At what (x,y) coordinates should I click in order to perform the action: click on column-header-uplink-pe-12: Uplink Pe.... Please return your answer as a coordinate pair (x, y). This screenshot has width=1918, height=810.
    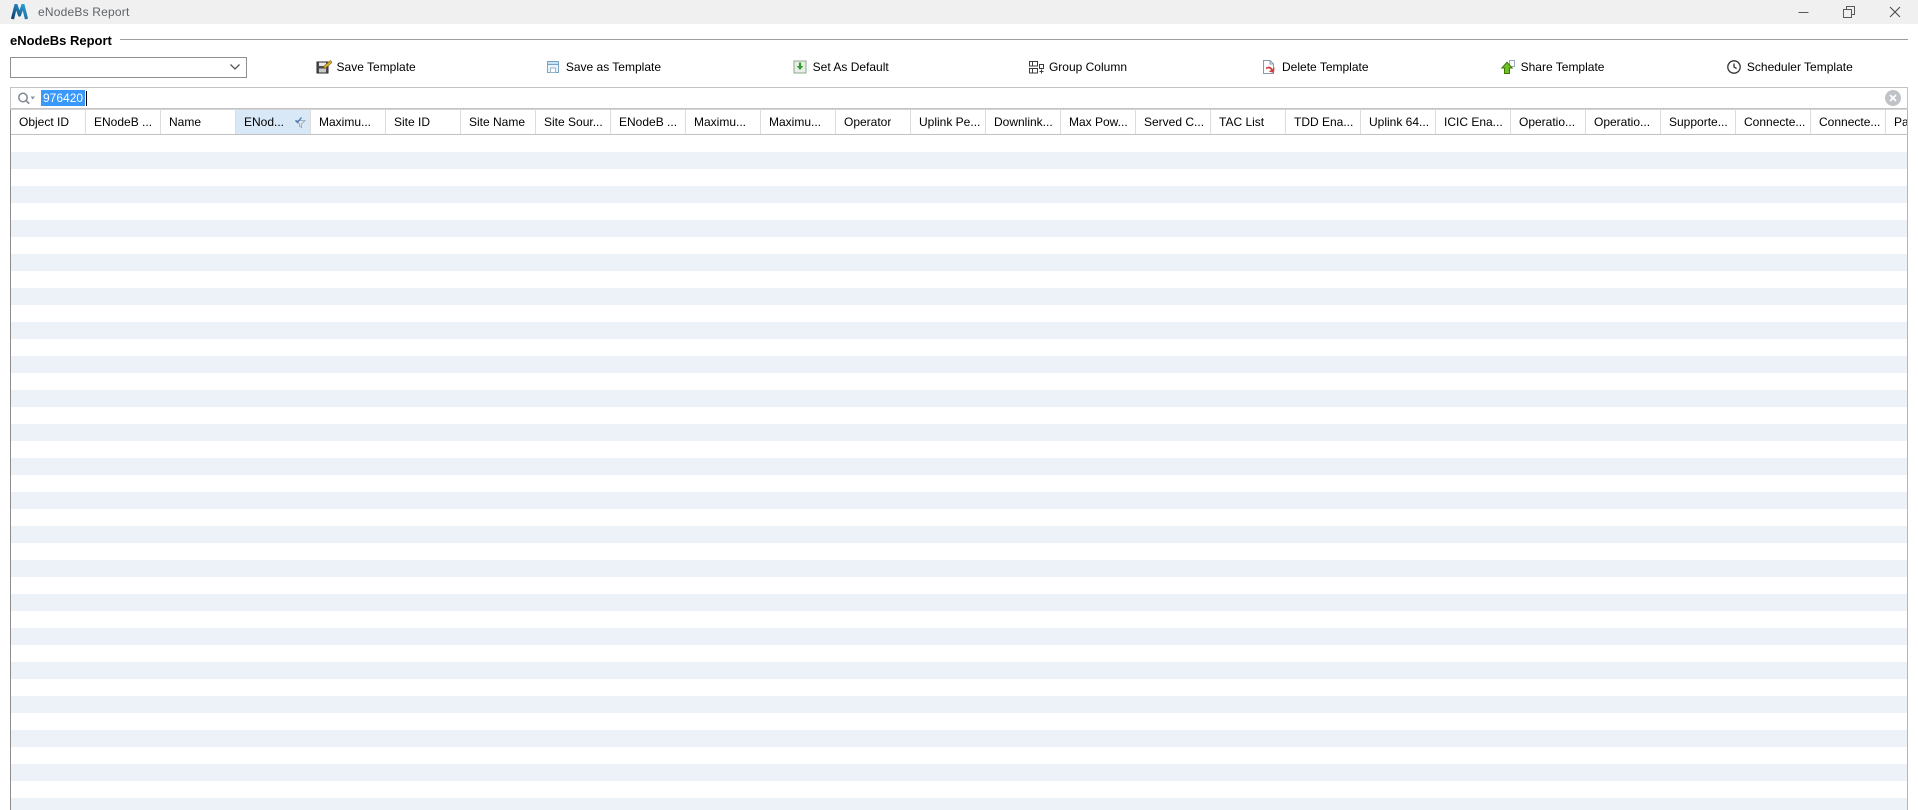
    Looking at the image, I should click on (948, 122).